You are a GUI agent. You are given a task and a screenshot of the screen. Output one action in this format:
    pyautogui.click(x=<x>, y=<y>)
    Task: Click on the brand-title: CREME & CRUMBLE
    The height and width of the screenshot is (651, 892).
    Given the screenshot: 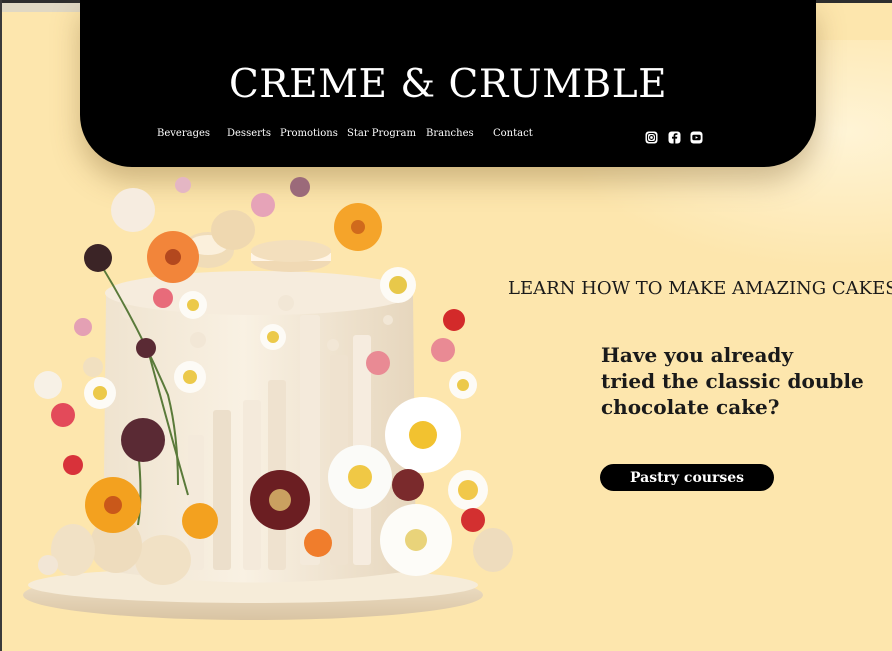 What is the action you would take?
    pyautogui.click(x=448, y=84)
    